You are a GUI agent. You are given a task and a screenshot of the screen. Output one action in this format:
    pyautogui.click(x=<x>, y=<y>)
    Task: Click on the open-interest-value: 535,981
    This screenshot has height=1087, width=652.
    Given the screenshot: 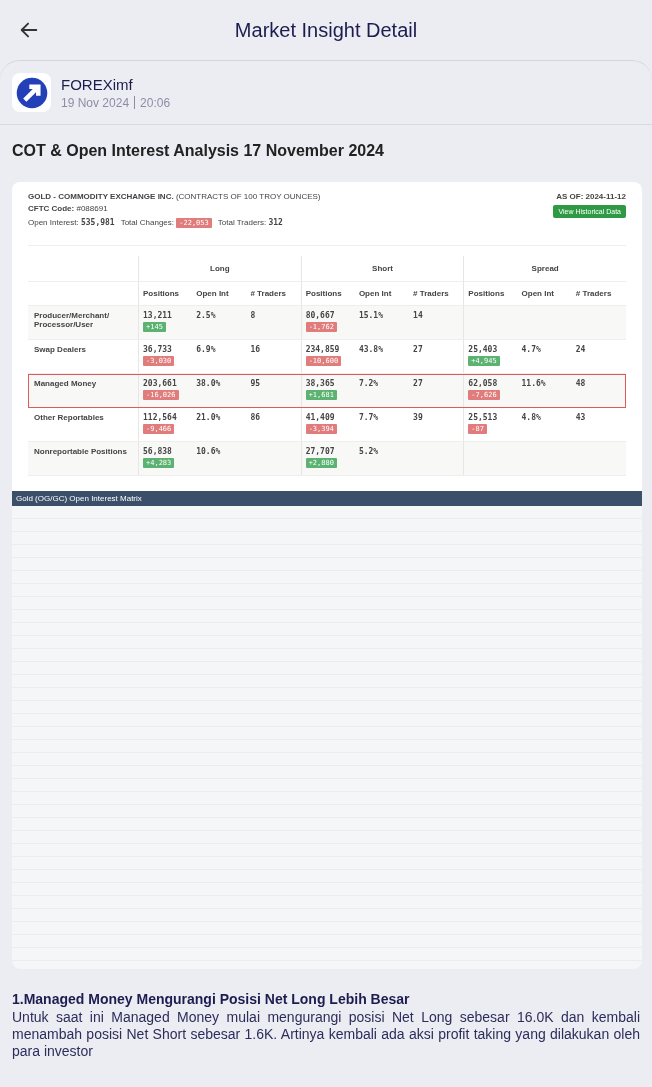 What is the action you would take?
    pyautogui.click(x=97, y=222)
    